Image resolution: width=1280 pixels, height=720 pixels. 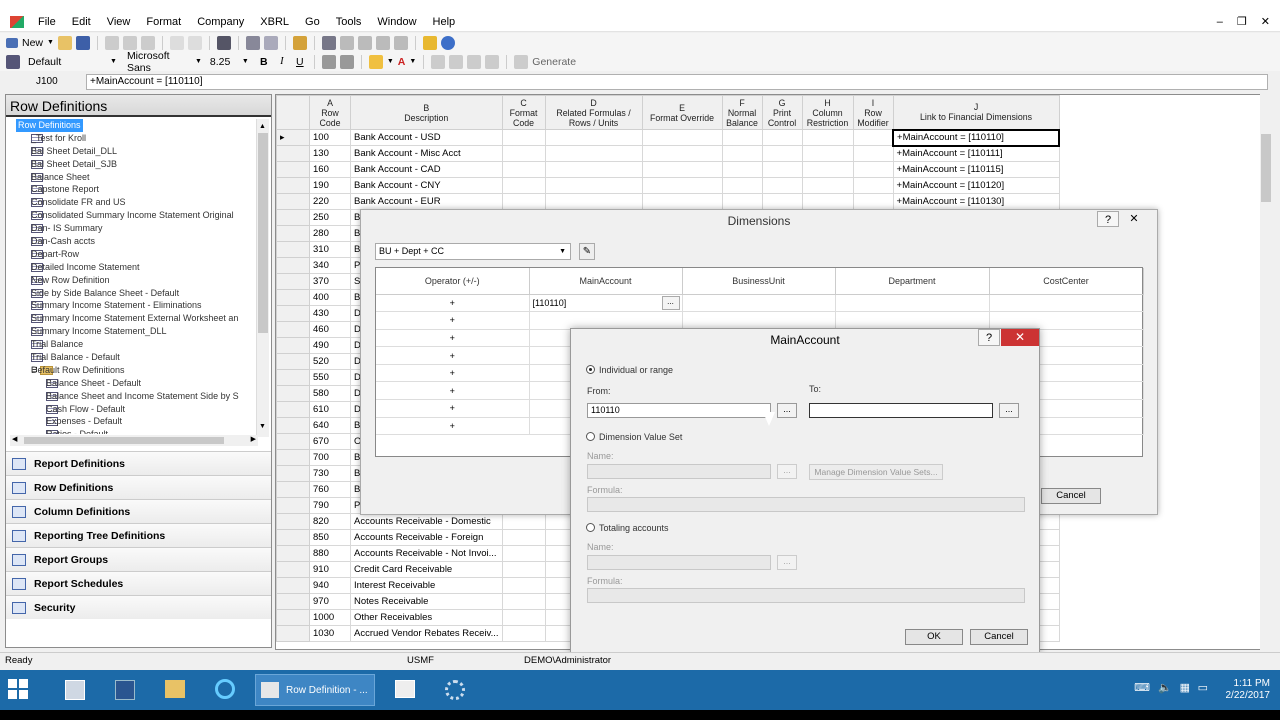 I want to click on row-code-cell: 910, so click(x=330, y=569).